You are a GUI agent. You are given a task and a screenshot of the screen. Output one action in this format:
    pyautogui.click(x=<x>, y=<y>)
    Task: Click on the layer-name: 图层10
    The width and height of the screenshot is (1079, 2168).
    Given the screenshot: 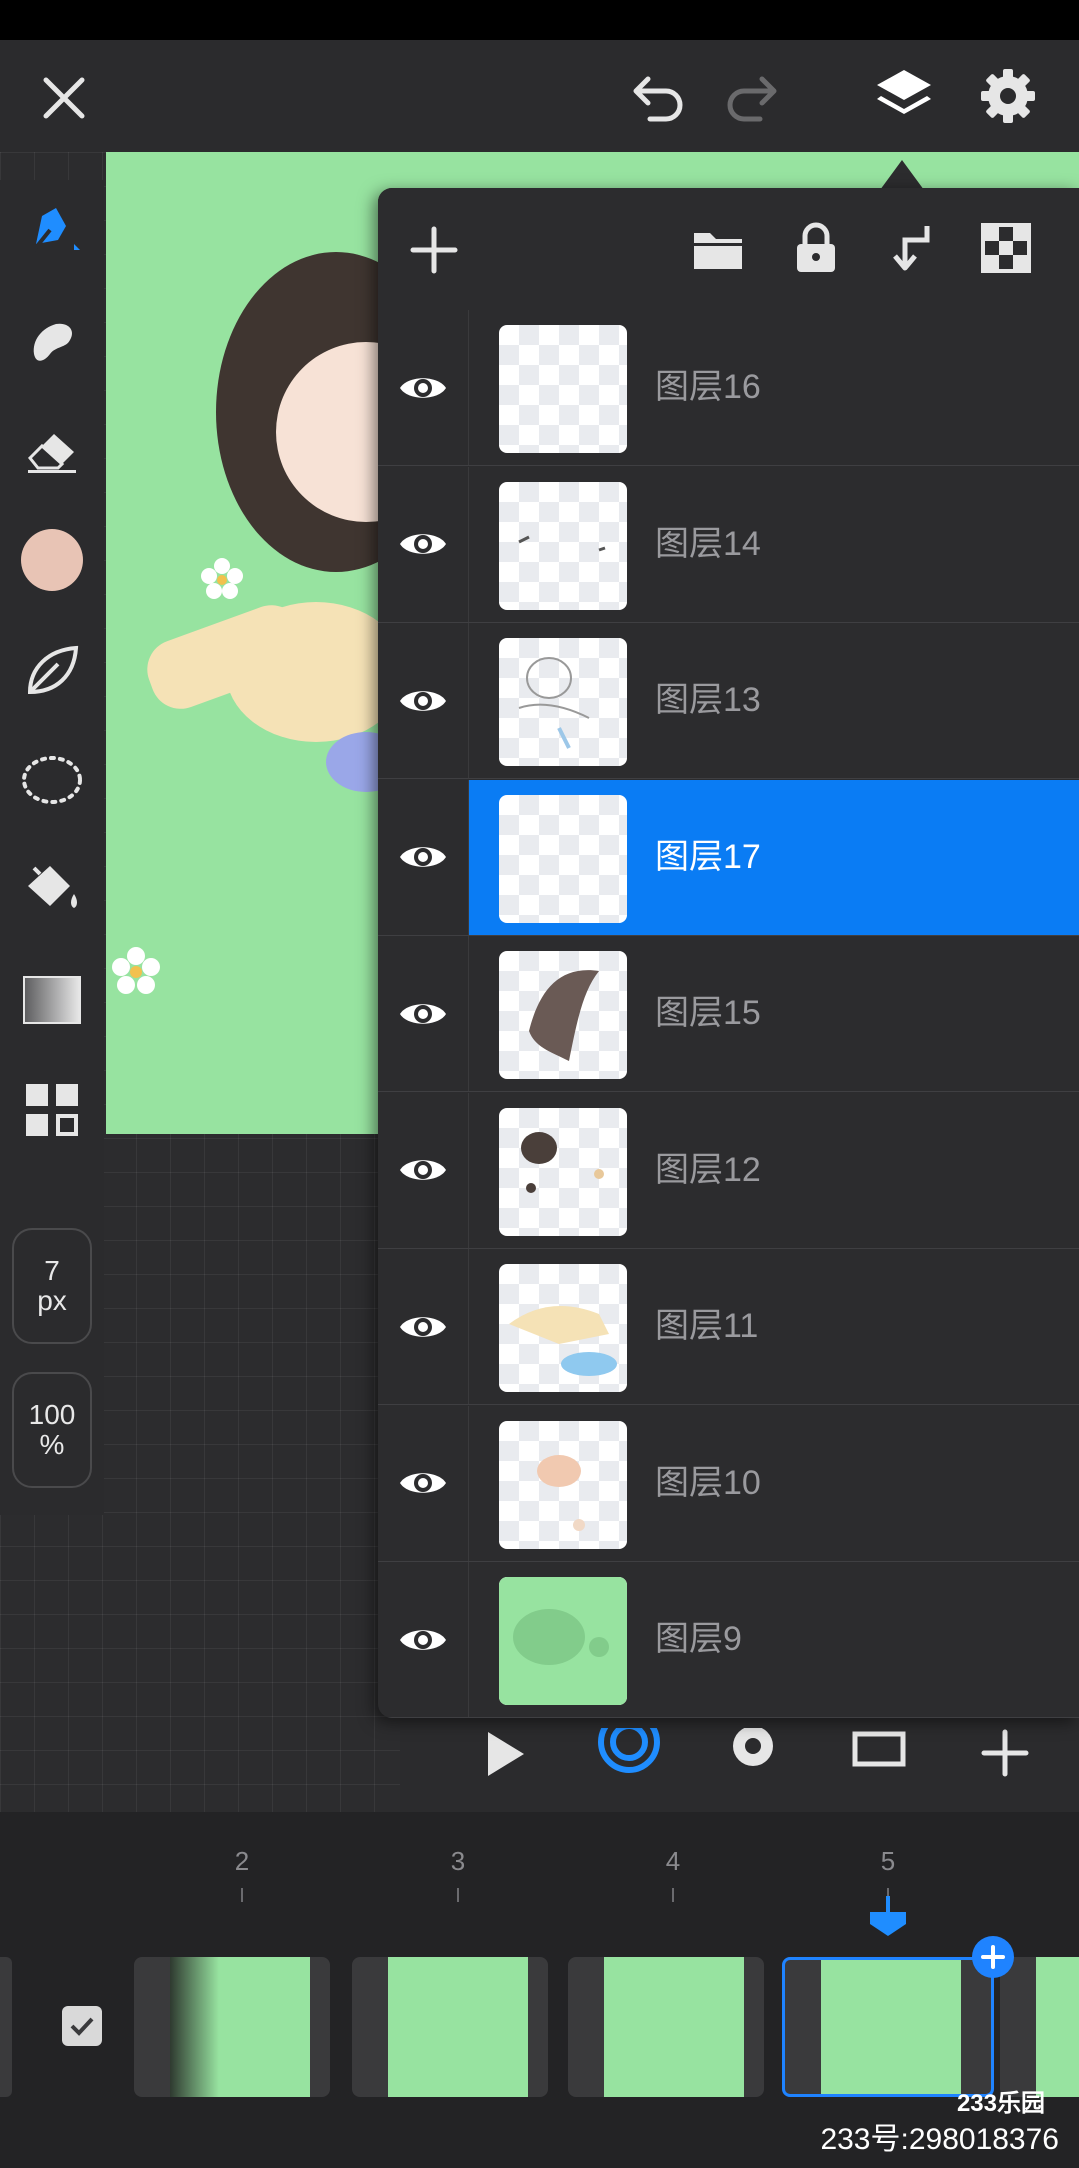 What is the action you would take?
    pyautogui.click(x=708, y=1482)
    